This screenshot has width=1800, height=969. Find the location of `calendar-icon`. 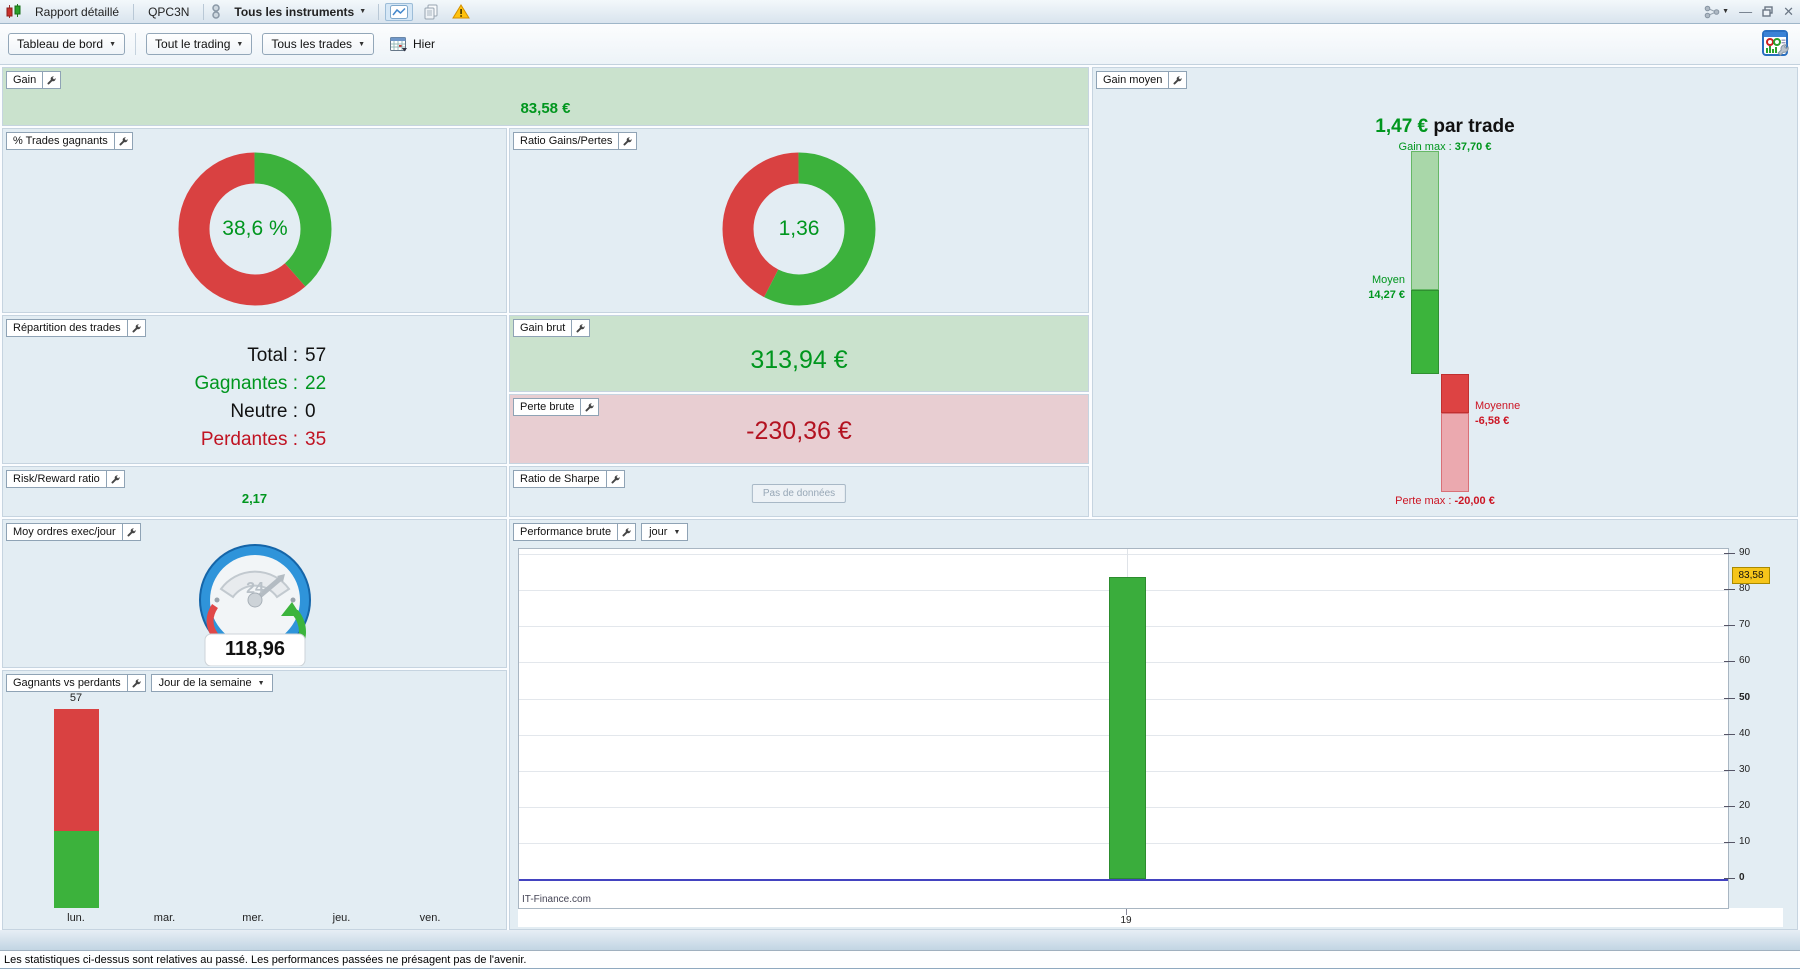

calendar-icon is located at coordinates (398, 44).